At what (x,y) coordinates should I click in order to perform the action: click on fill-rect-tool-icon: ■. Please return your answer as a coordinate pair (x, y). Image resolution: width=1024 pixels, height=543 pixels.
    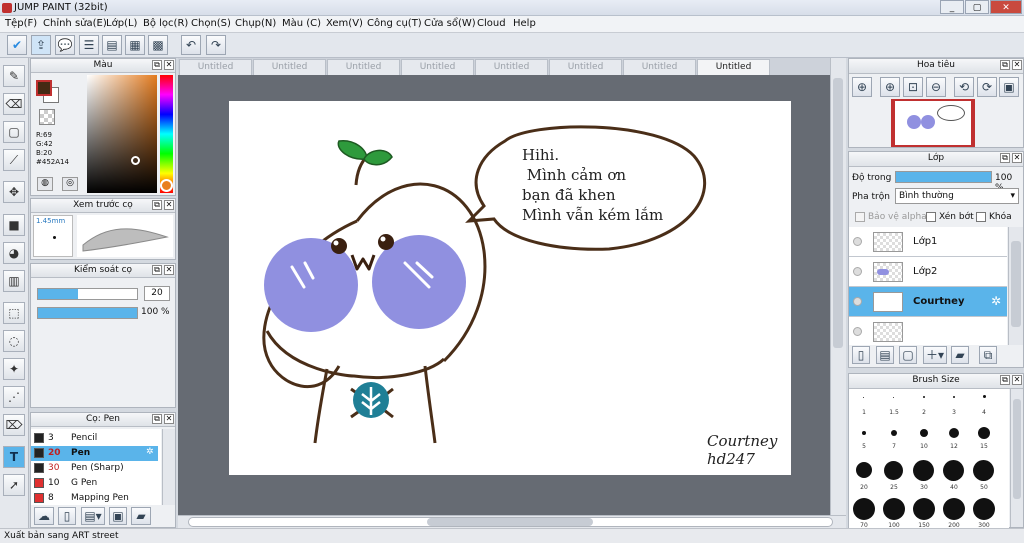
    Looking at the image, I should click on (14, 225).